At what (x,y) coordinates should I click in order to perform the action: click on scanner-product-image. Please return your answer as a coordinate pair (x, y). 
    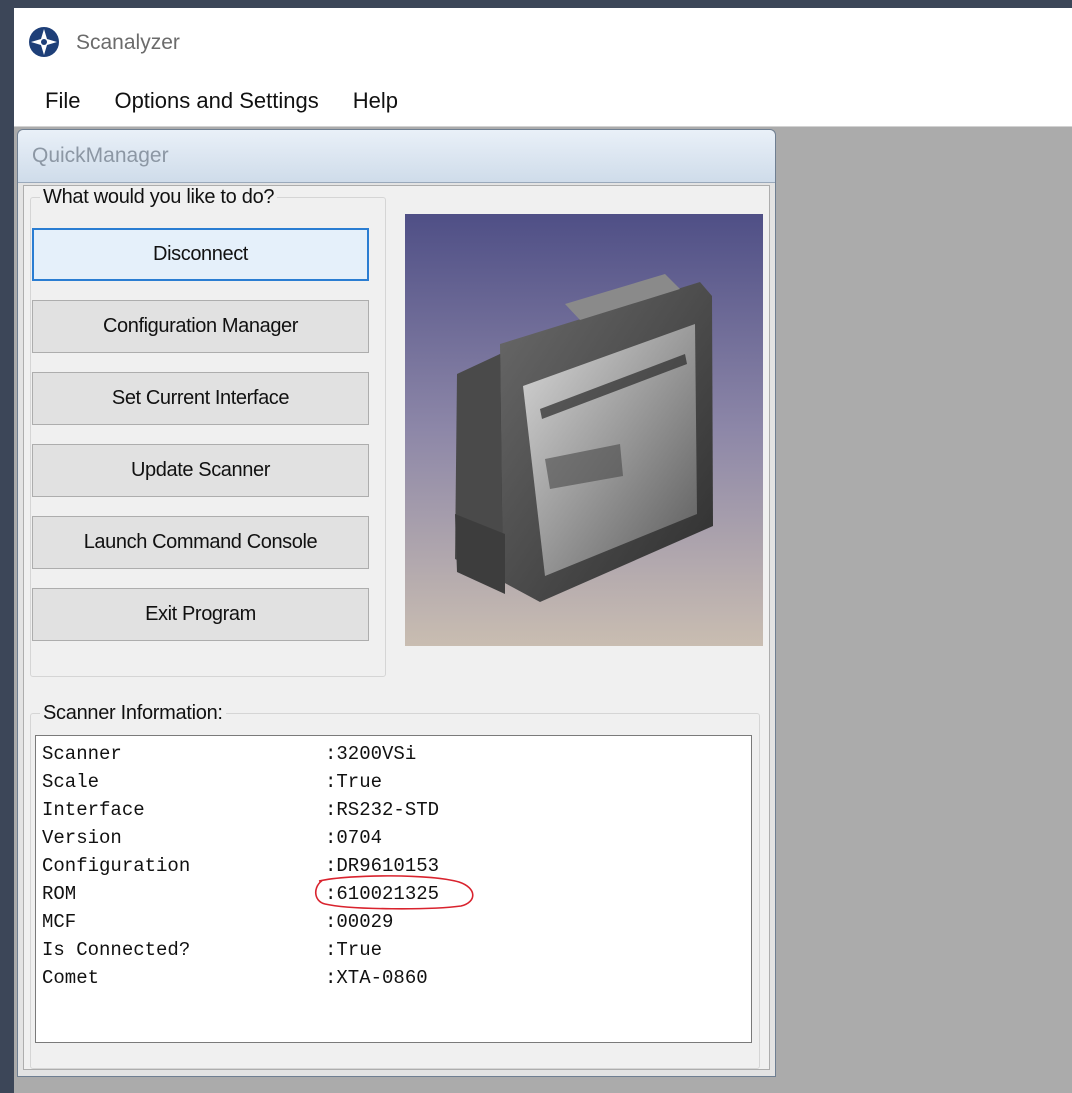
    Looking at the image, I should click on (584, 430).